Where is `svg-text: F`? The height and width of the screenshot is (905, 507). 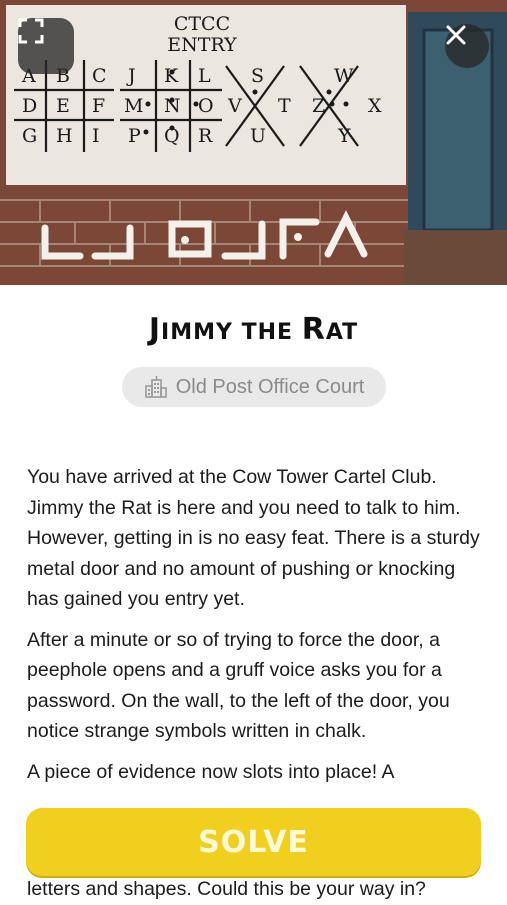
svg-text: F is located at coordinates (98, 106).